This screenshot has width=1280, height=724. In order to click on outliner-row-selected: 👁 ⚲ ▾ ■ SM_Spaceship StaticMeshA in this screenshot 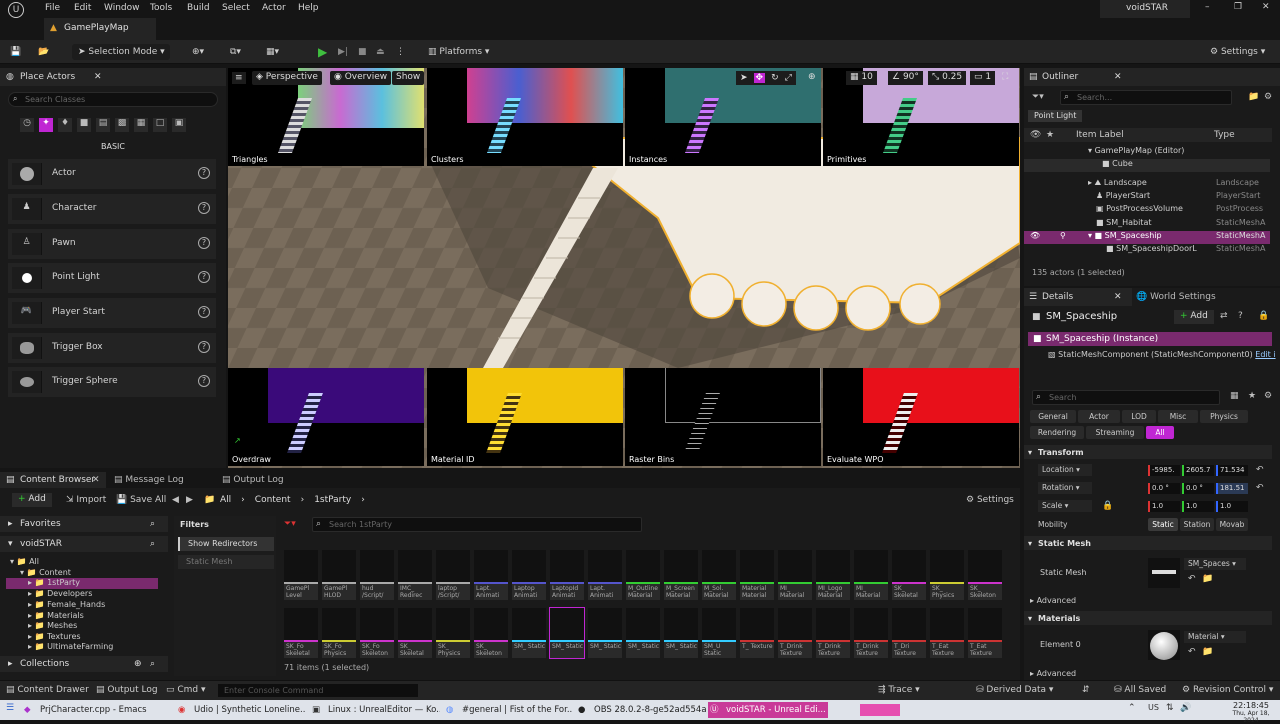, I will do `click(1147, 237)`.